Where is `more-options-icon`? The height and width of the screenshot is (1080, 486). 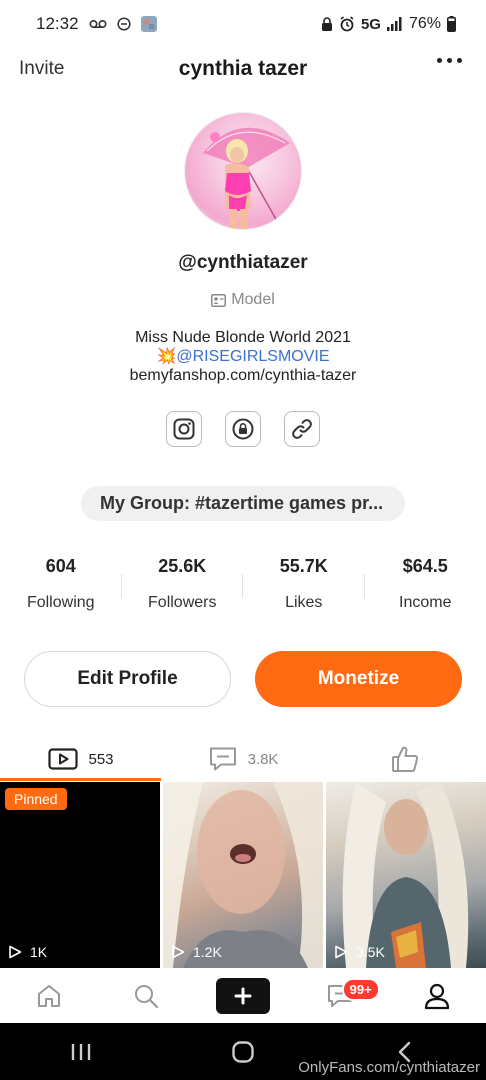
more-options-icon is located at coordinates (449, 60).